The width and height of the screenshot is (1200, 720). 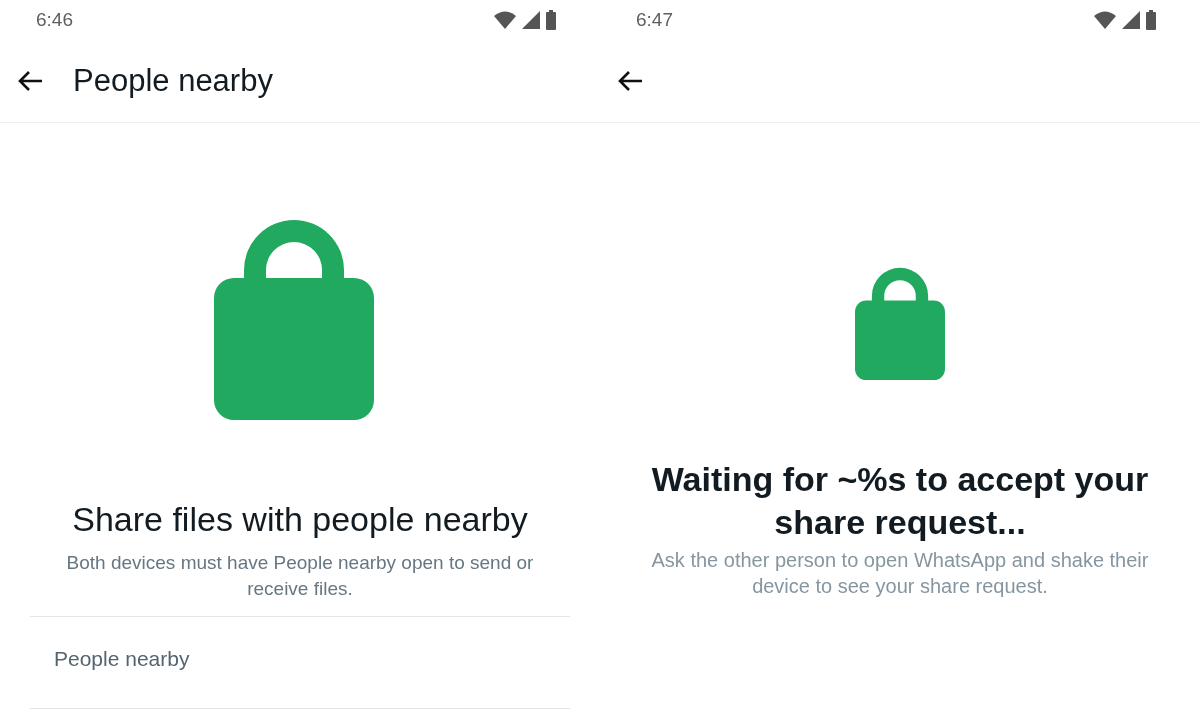 What do you see at coordinates (300, 519) in the screenshot?
I see `heading: Share files with people nearby` at bounding box center [300, 519].